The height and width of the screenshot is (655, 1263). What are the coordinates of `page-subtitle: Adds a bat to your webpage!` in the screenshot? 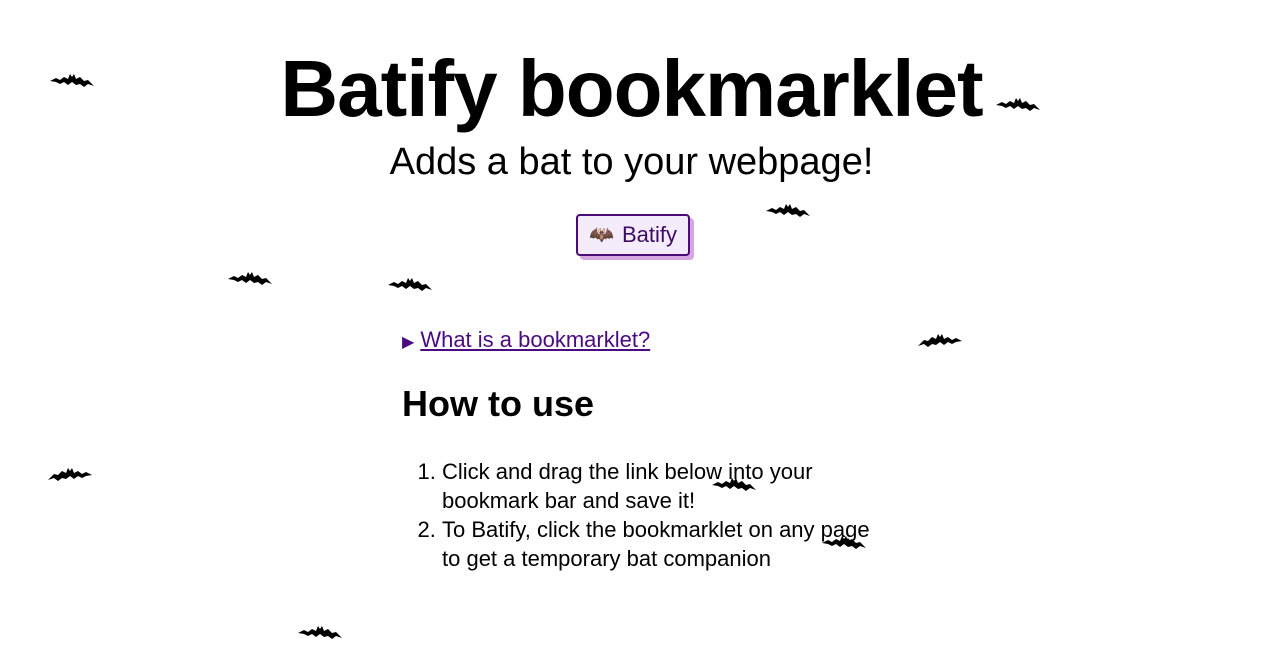 It's located at (631, 162).